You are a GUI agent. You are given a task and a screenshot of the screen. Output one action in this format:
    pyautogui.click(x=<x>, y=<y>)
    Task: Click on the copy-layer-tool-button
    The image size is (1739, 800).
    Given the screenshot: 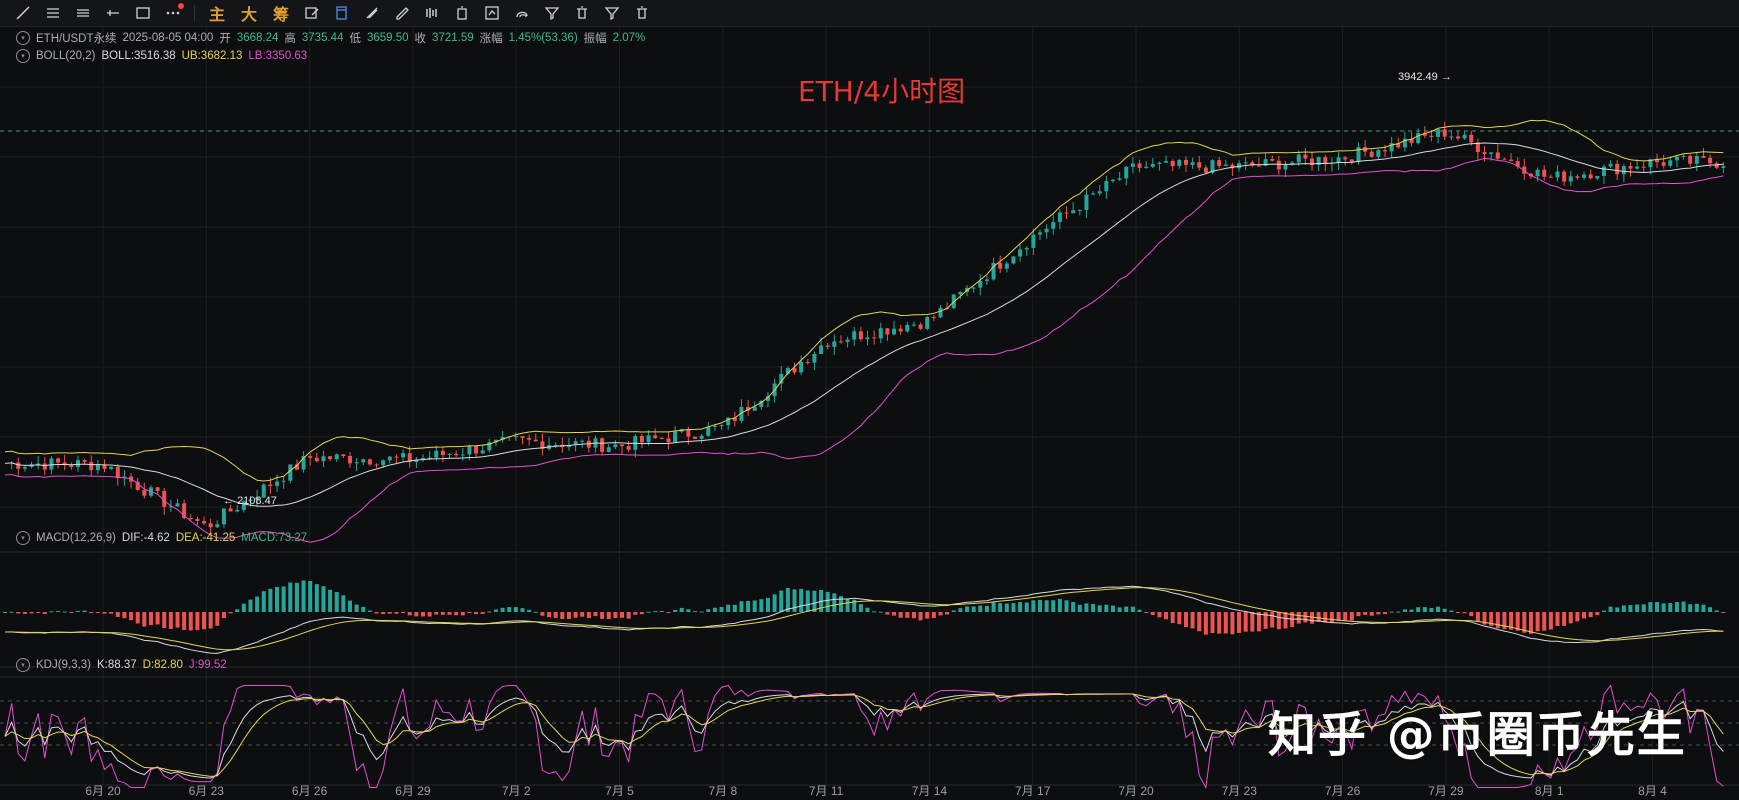 What is the action you would take?
    pyautogui.click(x=402, y=13)
    